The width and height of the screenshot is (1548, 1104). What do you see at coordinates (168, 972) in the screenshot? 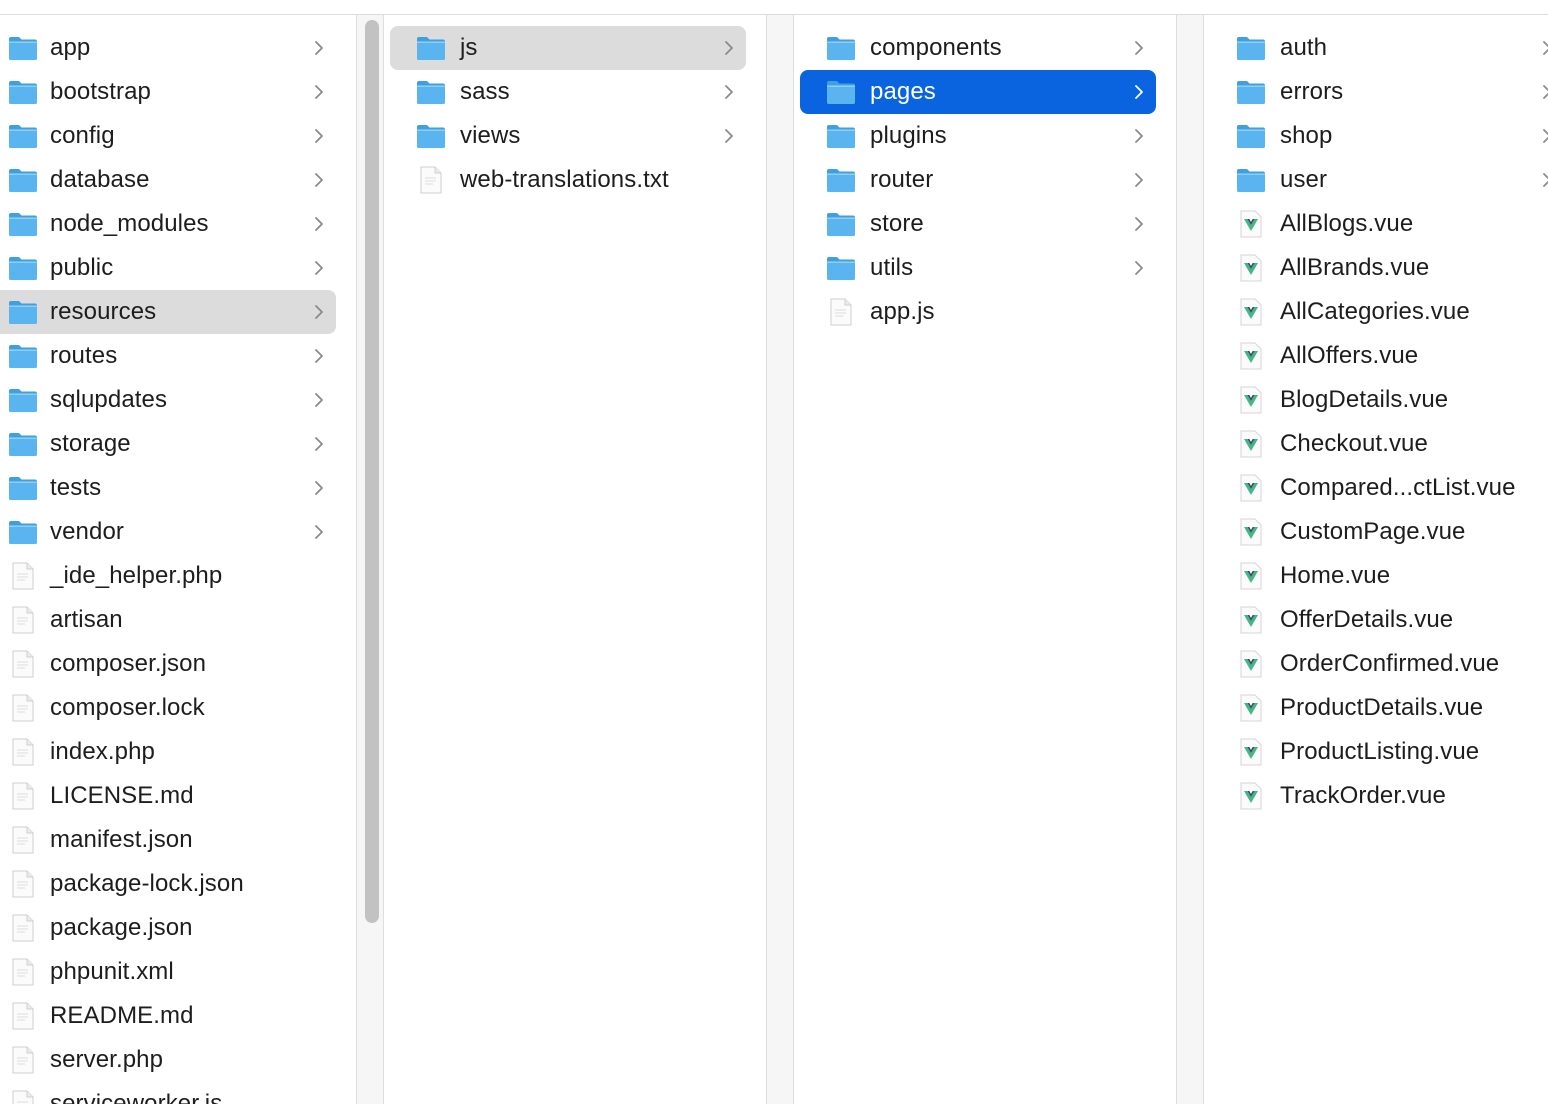
I see `file-row: phpunit.xml` at bounding box center [168, 972].